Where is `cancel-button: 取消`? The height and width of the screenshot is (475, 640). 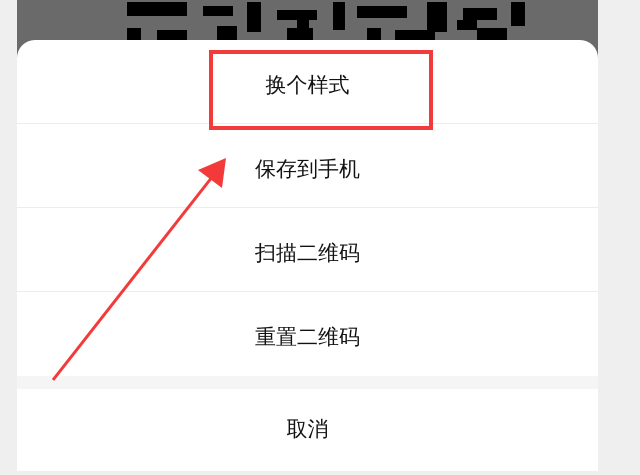
cancel-button: 取消 is located at coordinates (307, 430).